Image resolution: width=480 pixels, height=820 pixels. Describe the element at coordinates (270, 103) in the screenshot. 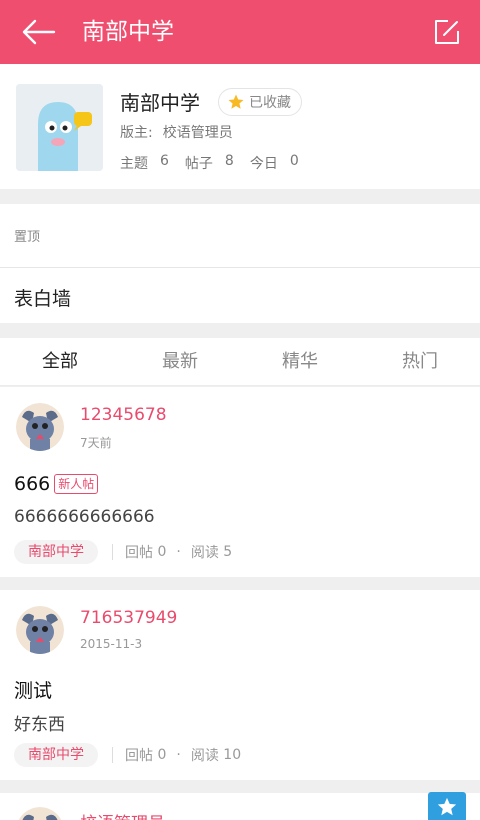

I see `favorite-label: 已收藏` at that location.